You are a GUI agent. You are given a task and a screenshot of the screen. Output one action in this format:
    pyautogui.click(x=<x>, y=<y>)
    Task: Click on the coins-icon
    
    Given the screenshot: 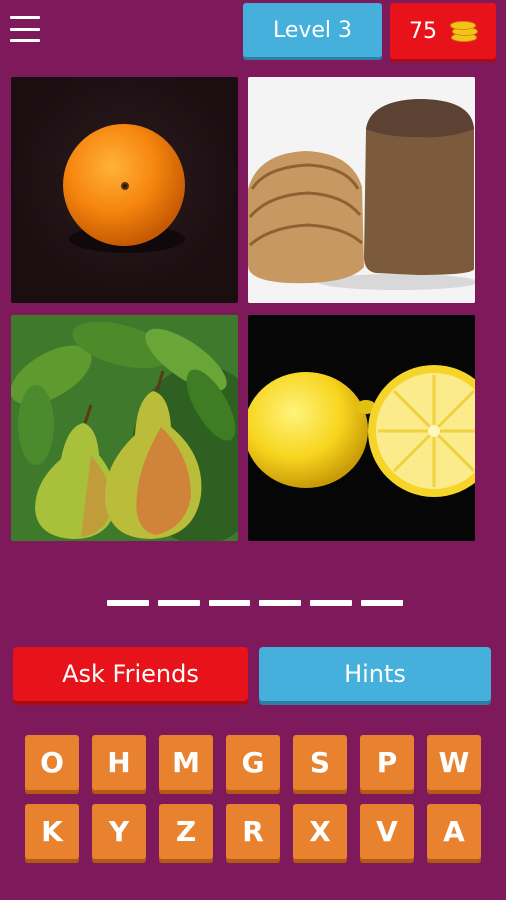 What is the action you would take?
    pyautogui.click(x=464, y=31)
    